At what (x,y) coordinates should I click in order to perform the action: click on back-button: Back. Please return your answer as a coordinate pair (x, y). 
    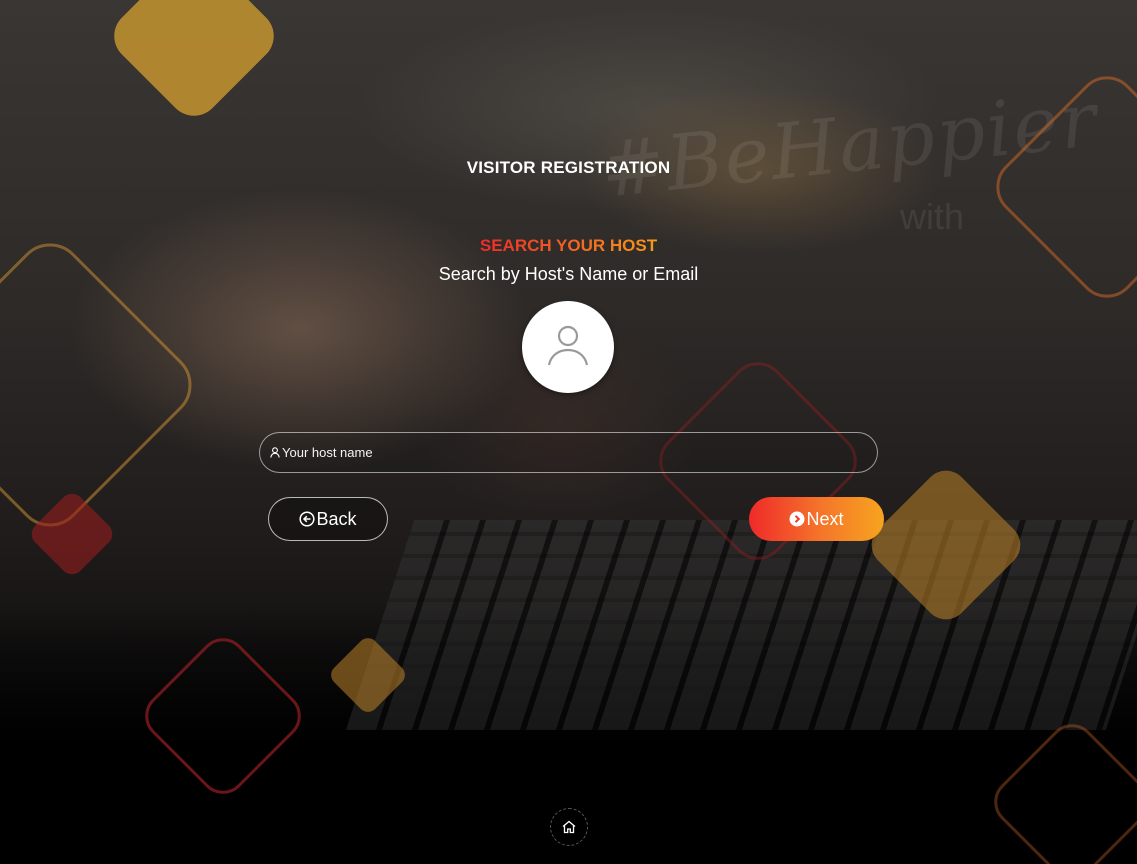
    Looking at the image, I should click on (328, 519).